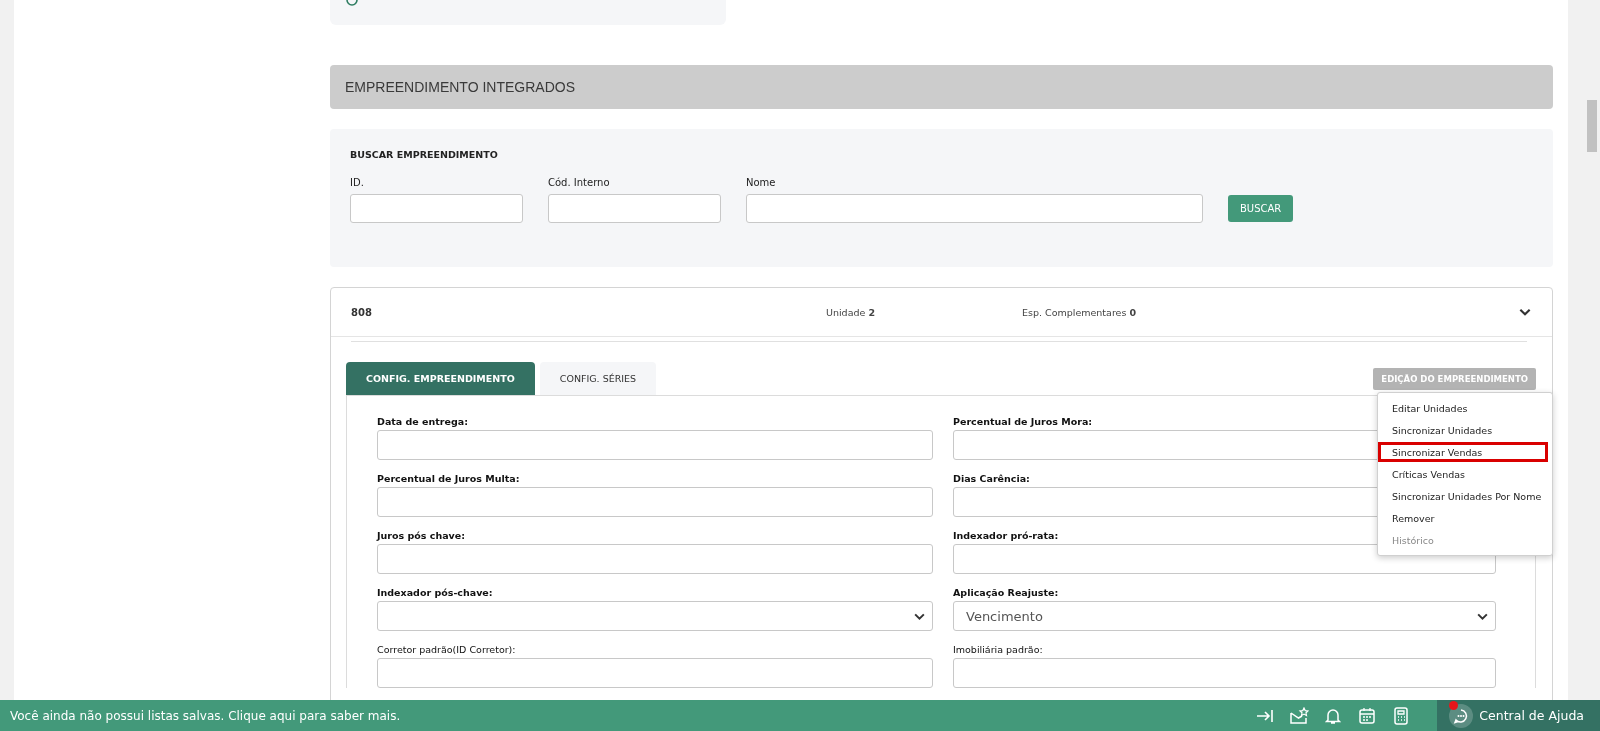 The image size is (1600, 731). Describe the element at coordinates (579, 182) in the screenshot. I see `field-label: Cód. Interno` at that location.